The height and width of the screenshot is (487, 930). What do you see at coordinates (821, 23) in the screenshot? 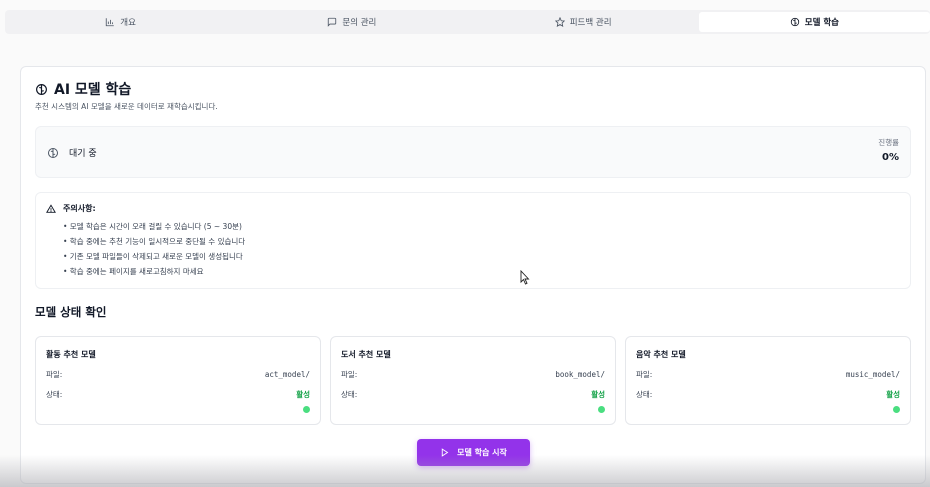
I see `tab-label: 모델 학습` at bounding box center [821, 23].